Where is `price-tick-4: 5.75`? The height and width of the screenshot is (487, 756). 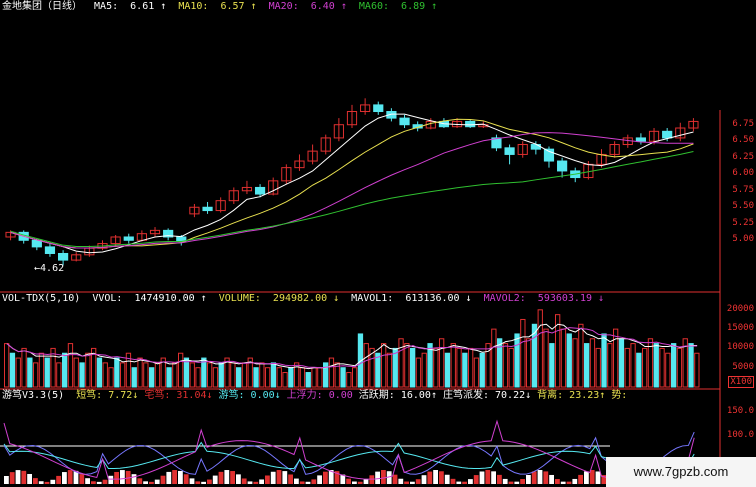
price-tick-4: 5.75 is located at coordinates (743, 189).